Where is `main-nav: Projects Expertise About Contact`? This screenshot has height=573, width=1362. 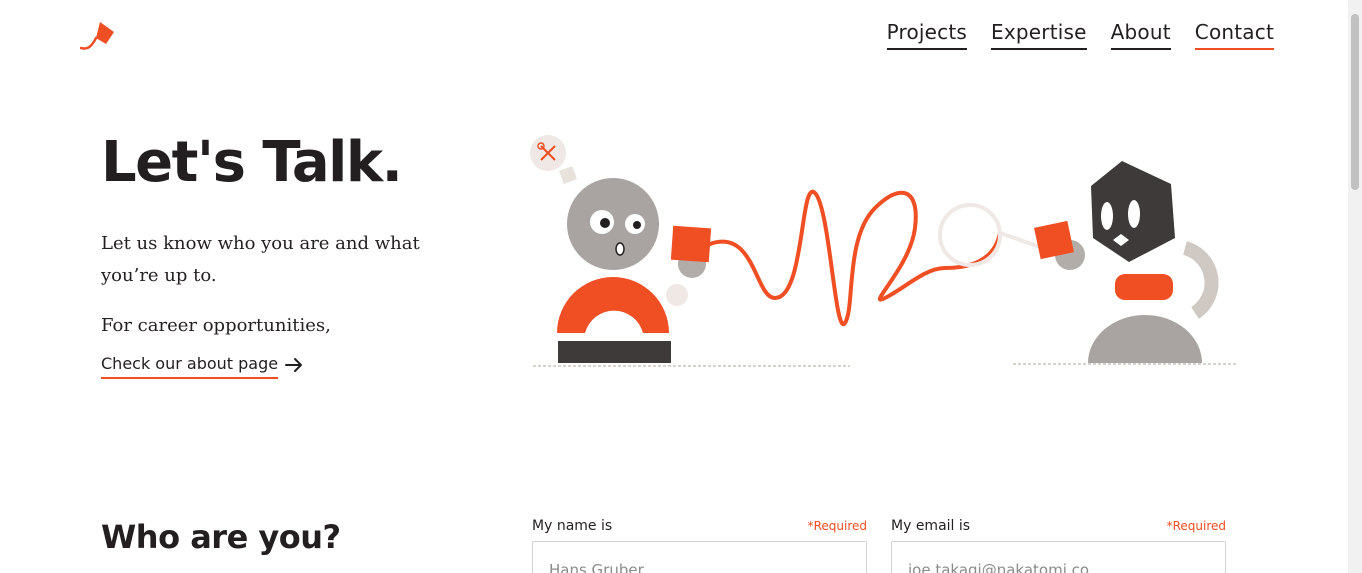
main-nav: Projects Expertise About Contact is located at coordinates (1080, 35).